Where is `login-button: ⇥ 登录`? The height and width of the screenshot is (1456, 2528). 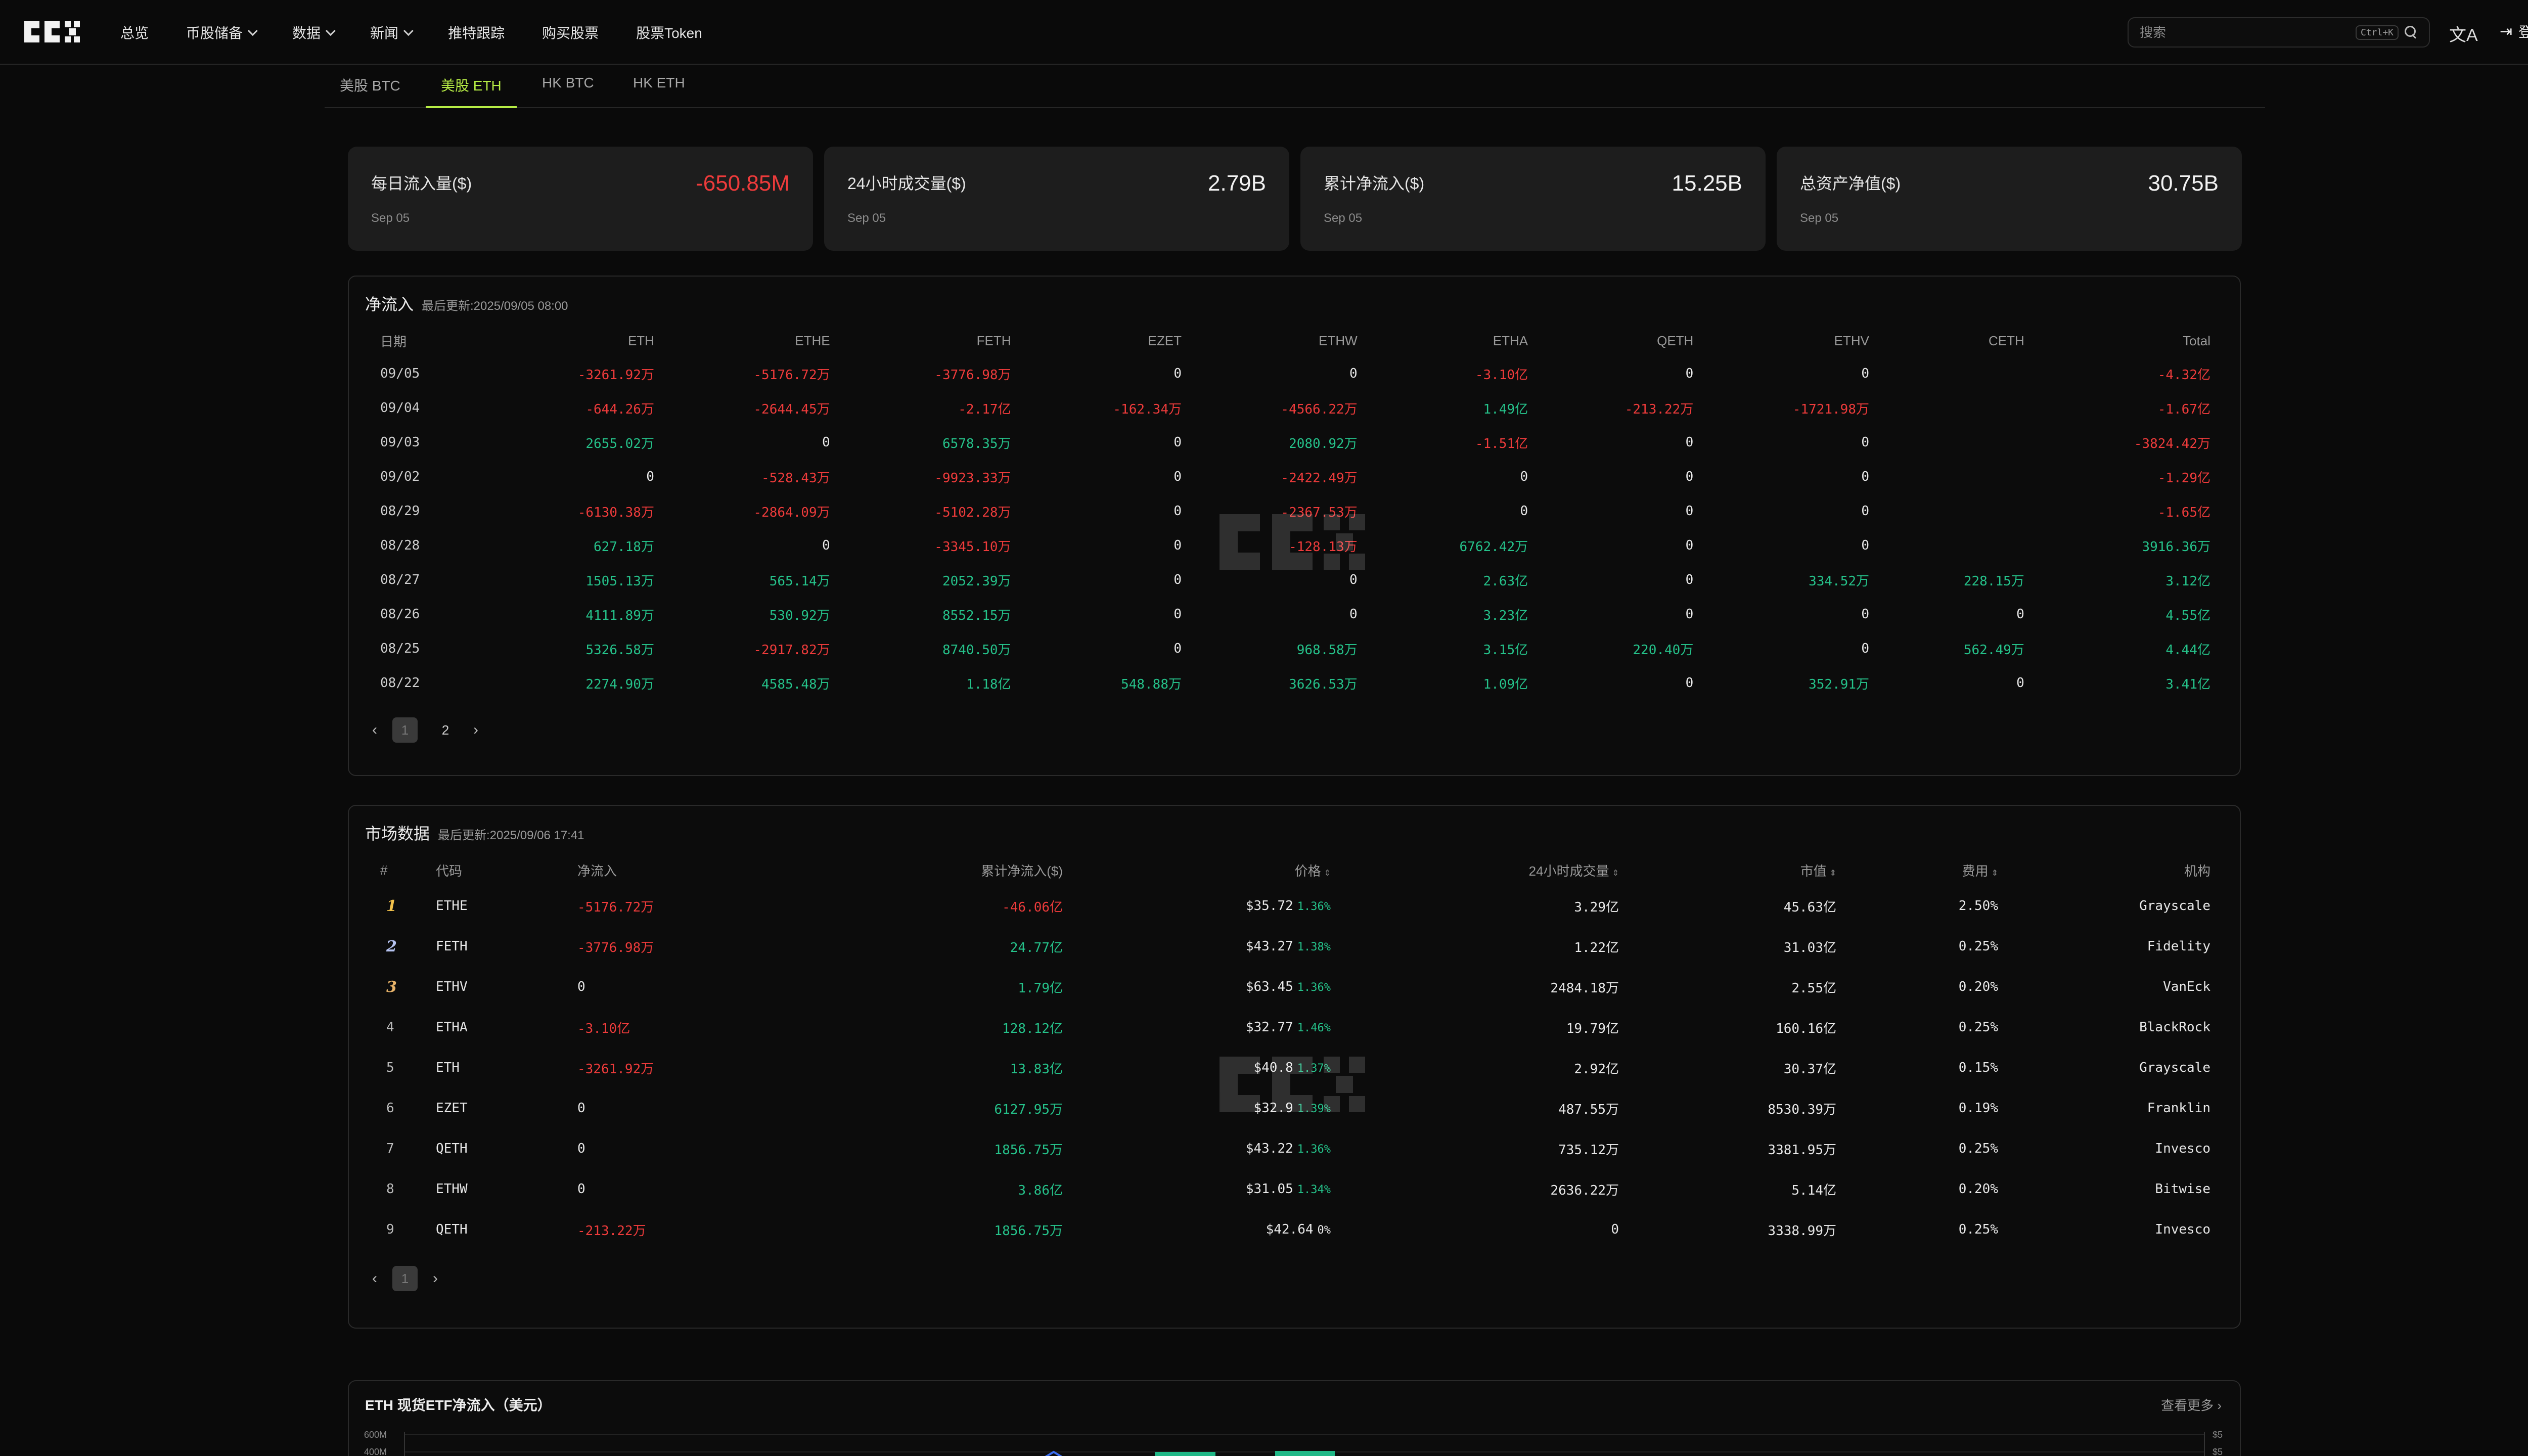
login-button: ⇥ 登录 is located at coordinates (2514, 31).